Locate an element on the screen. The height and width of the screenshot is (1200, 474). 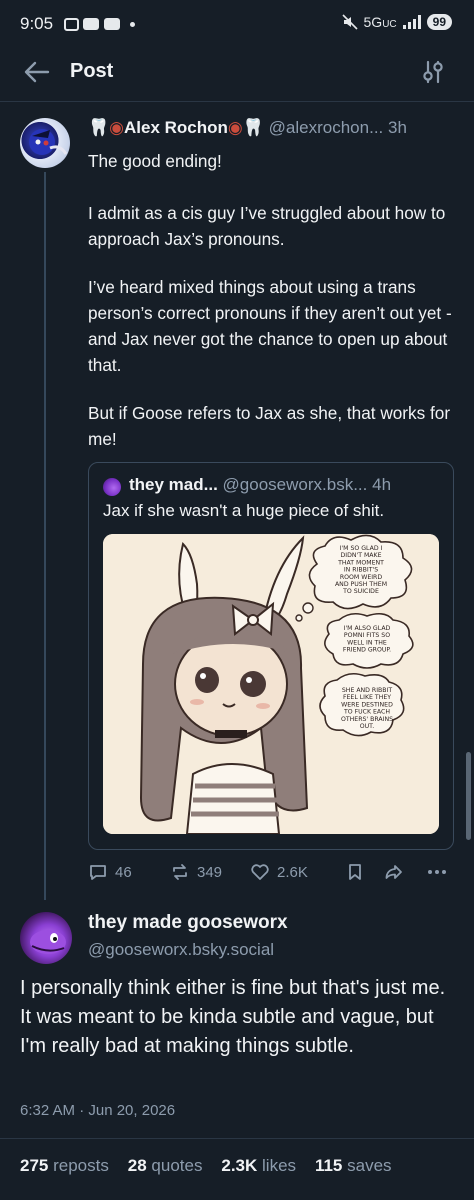
screenshot-icon is located at coordinates (71, 24).